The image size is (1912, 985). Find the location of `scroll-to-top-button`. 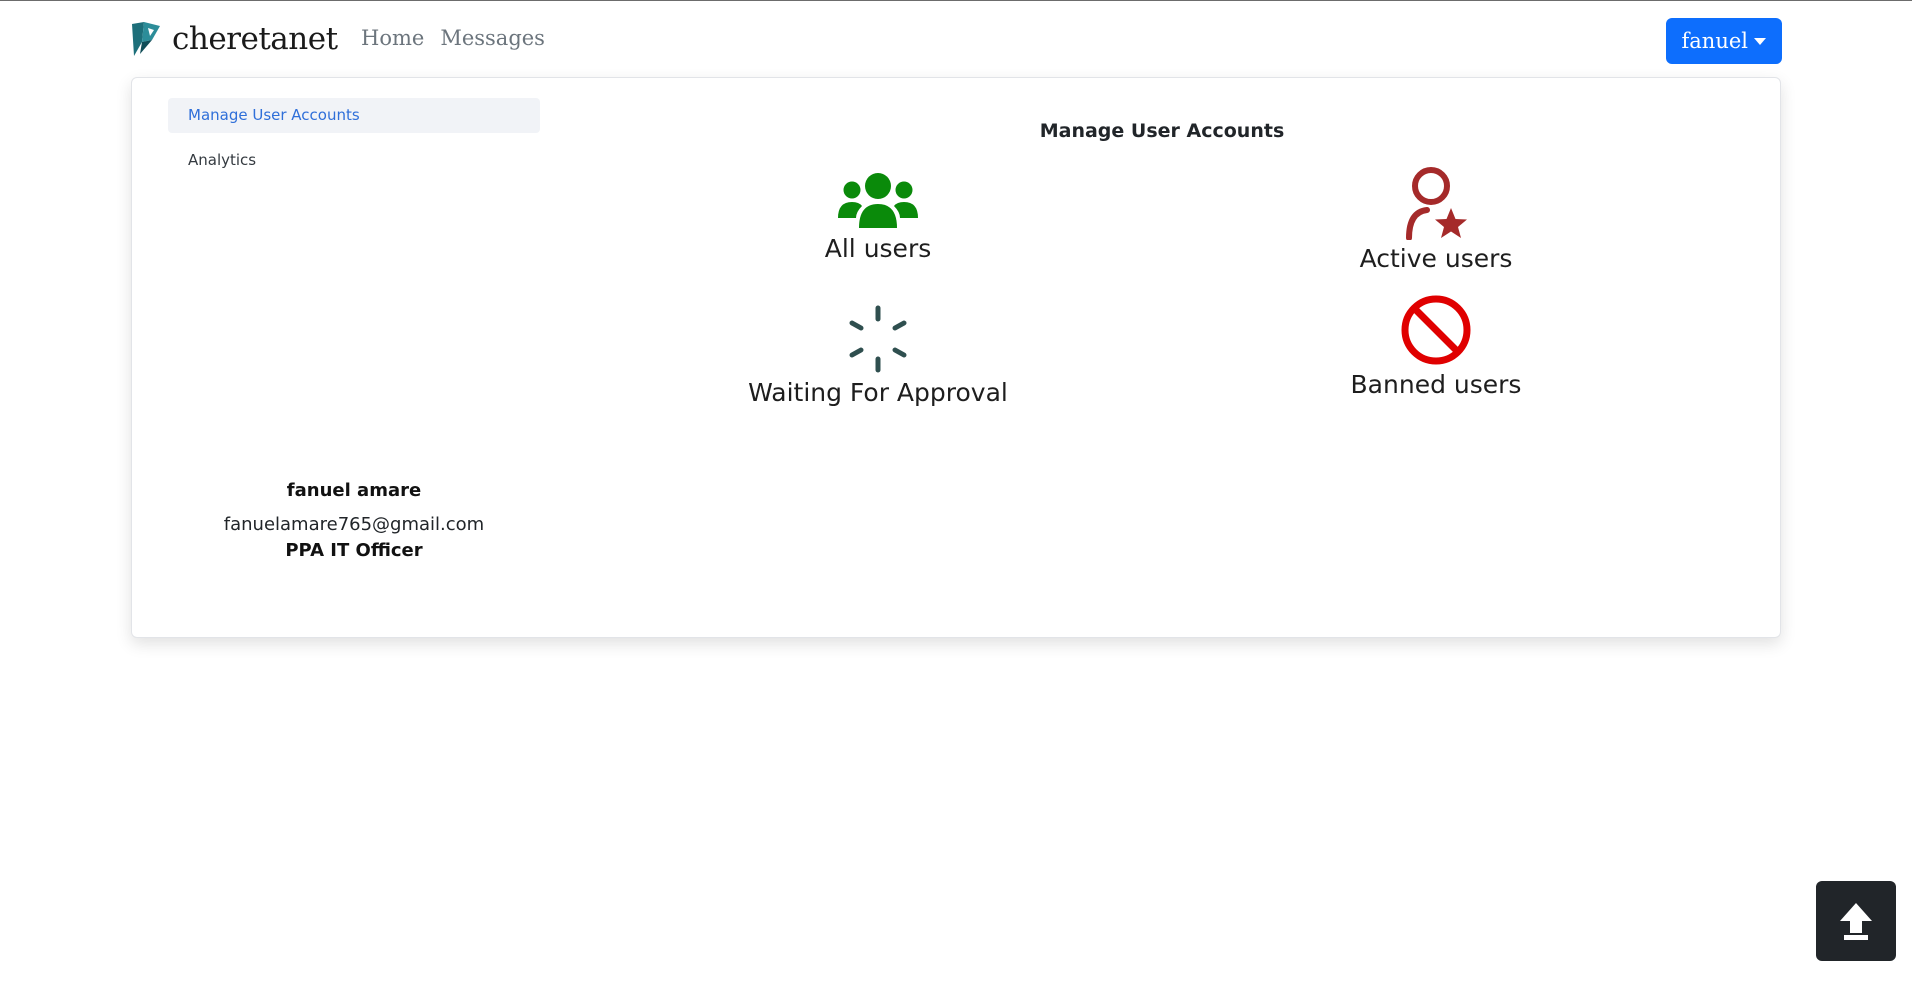

scroll-to-top-button is located at coordinates (1856, 921).